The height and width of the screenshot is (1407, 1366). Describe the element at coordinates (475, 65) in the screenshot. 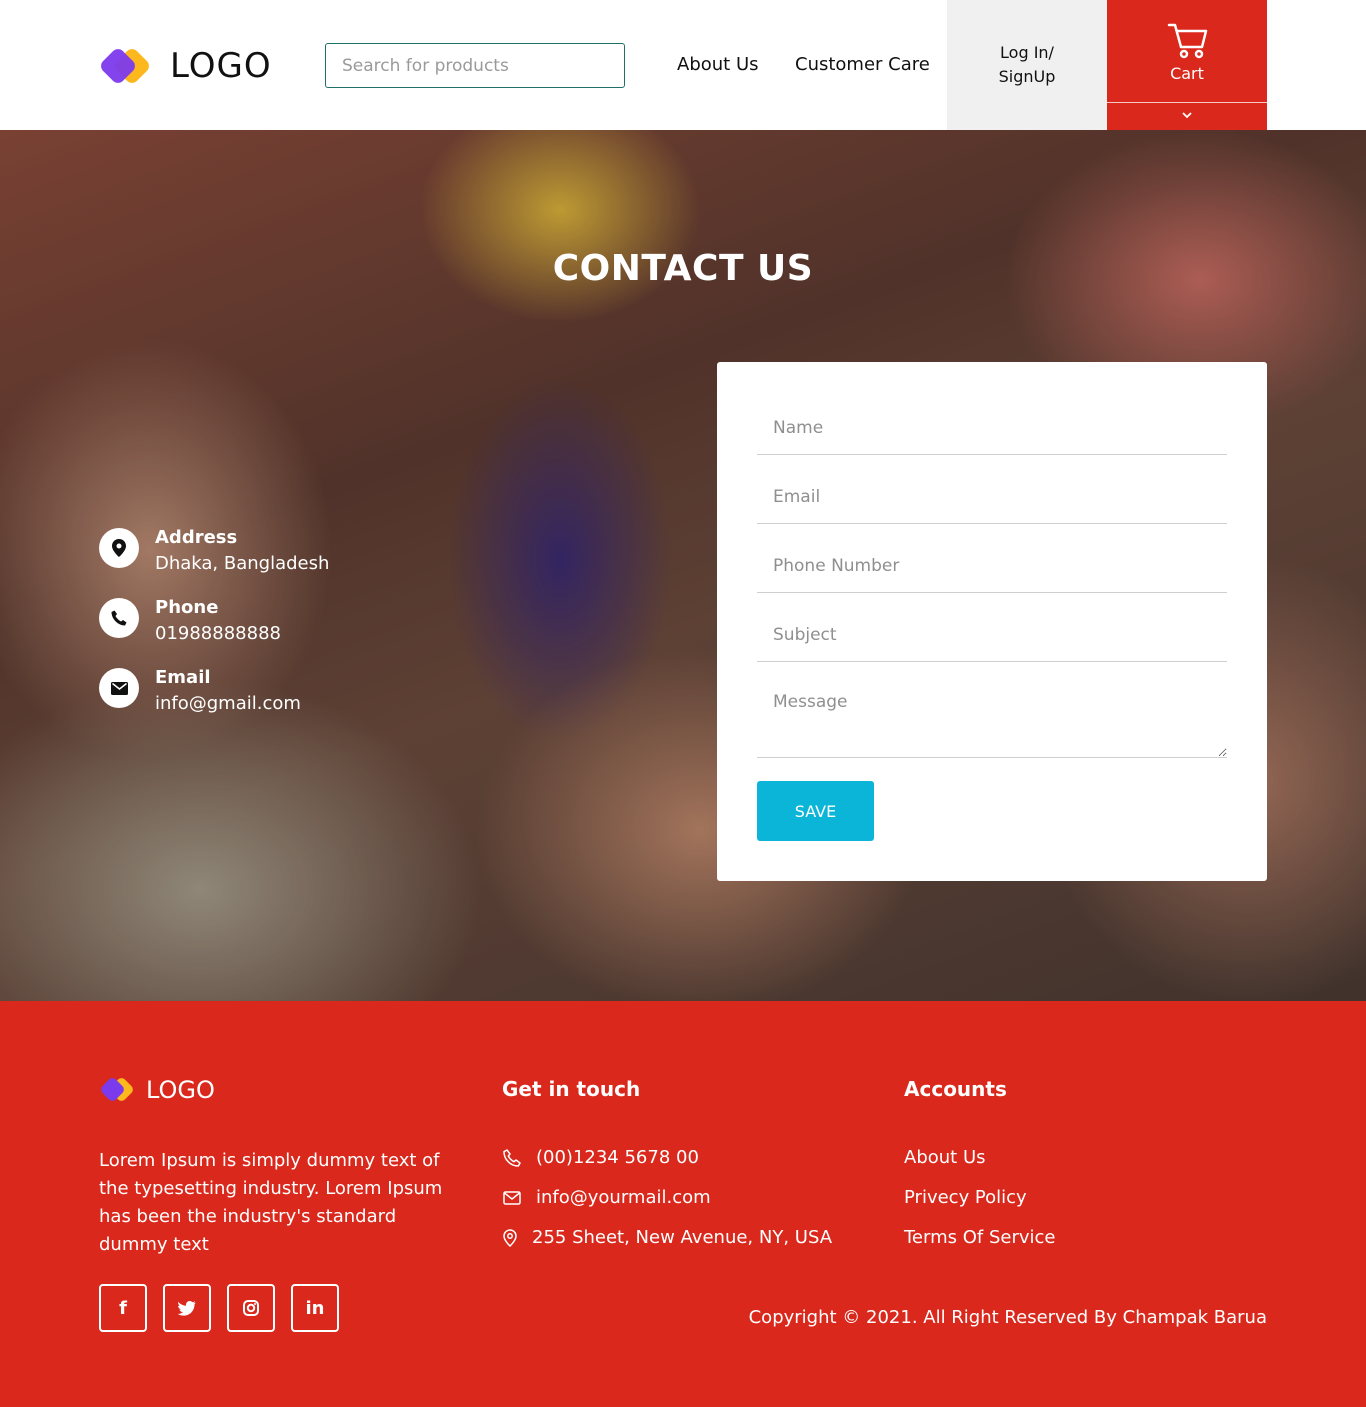

I see `search-input` at that location.